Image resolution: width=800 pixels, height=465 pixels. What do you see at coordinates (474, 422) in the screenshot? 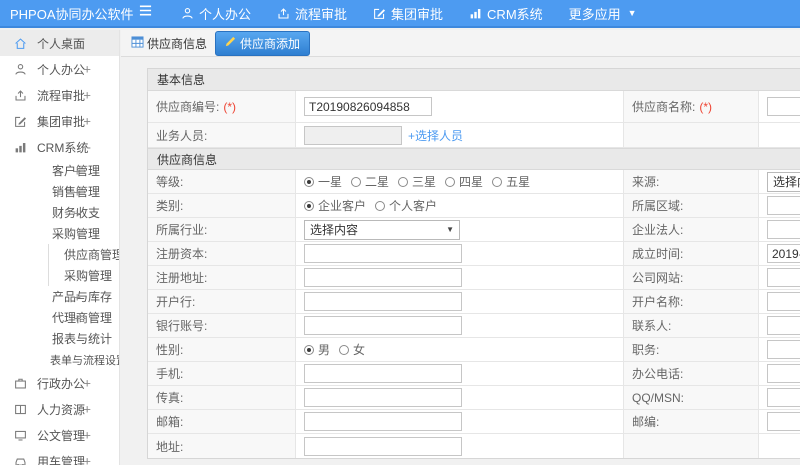
I see `form-row-email: 邮箱: 邮编:` at bounding box center [474, 422].